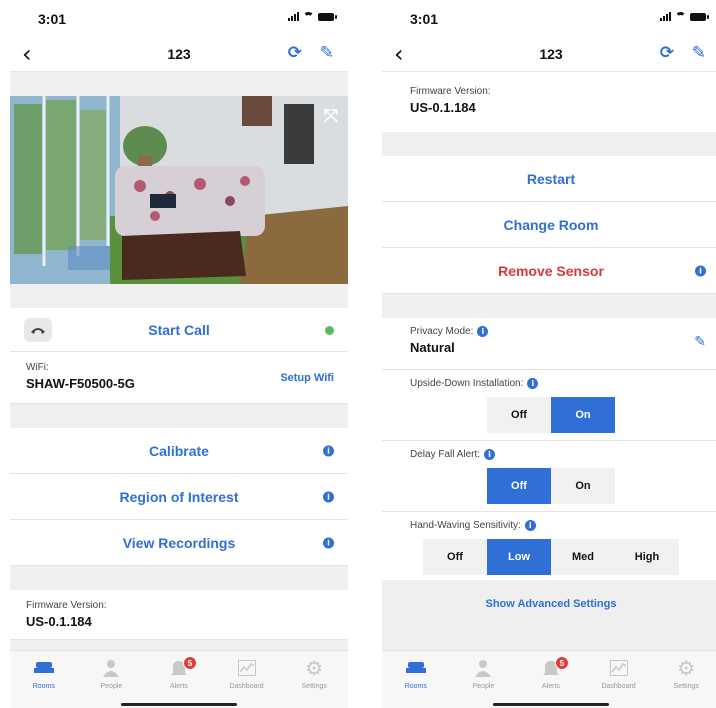  What do you see at coordinates (551, 686) in the screenshot?
I see `tab-label: Alerts` at bounding box center [551, 686].